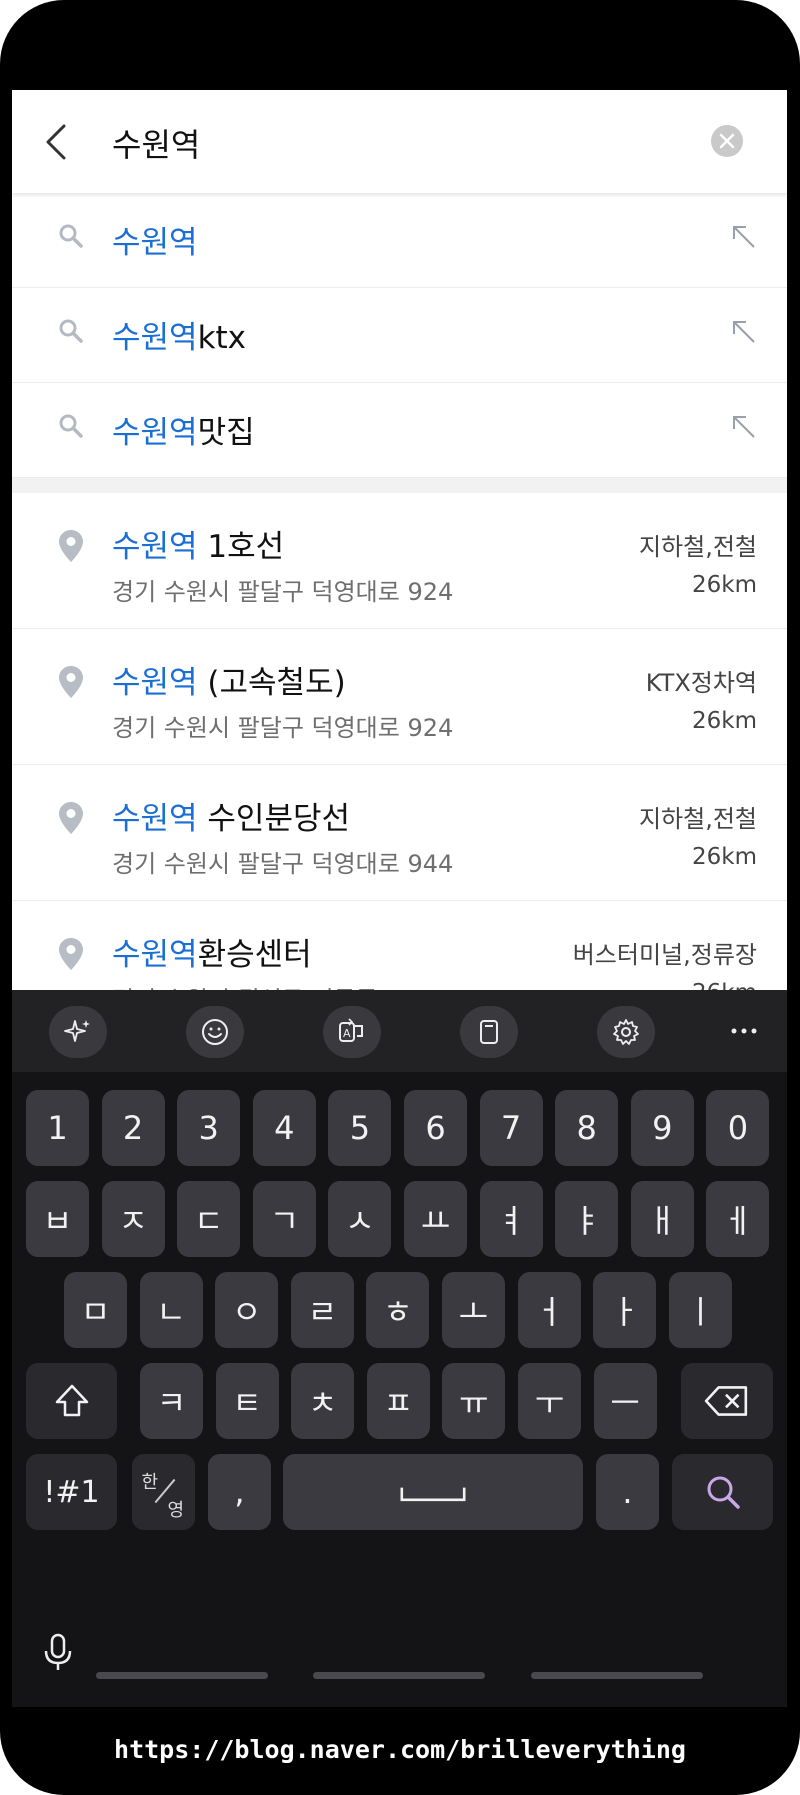  I want to click on number-key: 3, so click(209, 1128).